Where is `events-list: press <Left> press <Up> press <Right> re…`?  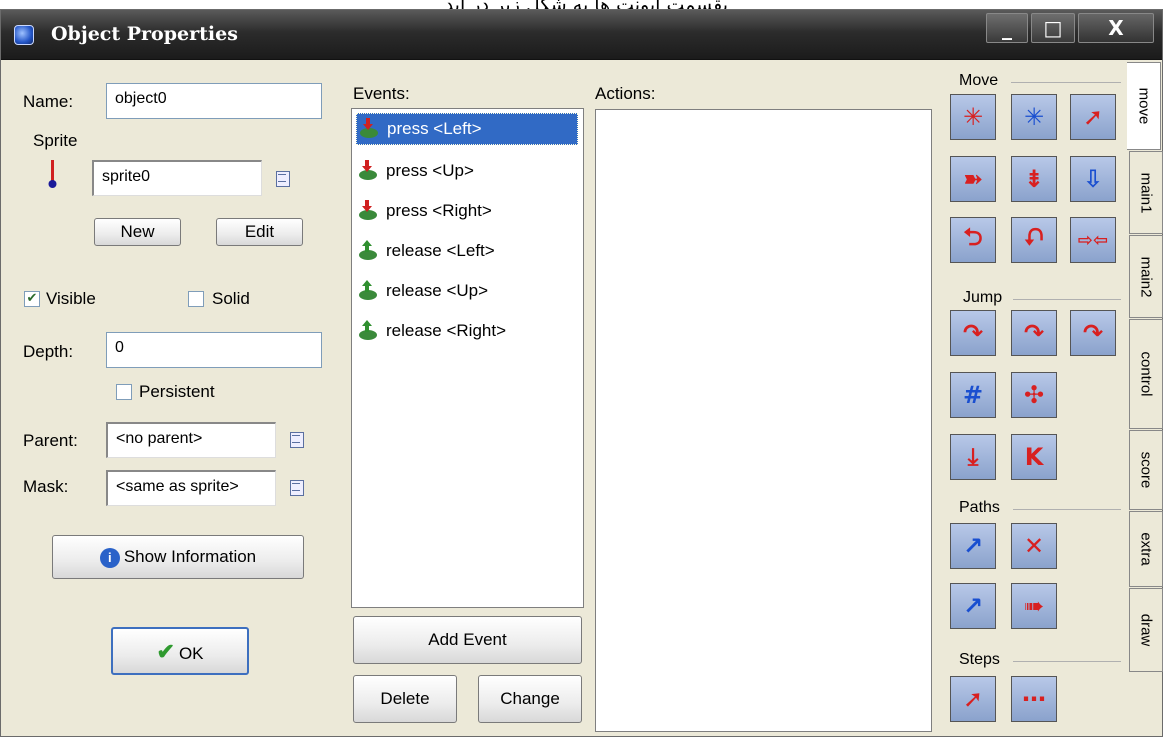
events-list: press <Left> press <Up> press <Right> re… is located at coordinates (467, 358).